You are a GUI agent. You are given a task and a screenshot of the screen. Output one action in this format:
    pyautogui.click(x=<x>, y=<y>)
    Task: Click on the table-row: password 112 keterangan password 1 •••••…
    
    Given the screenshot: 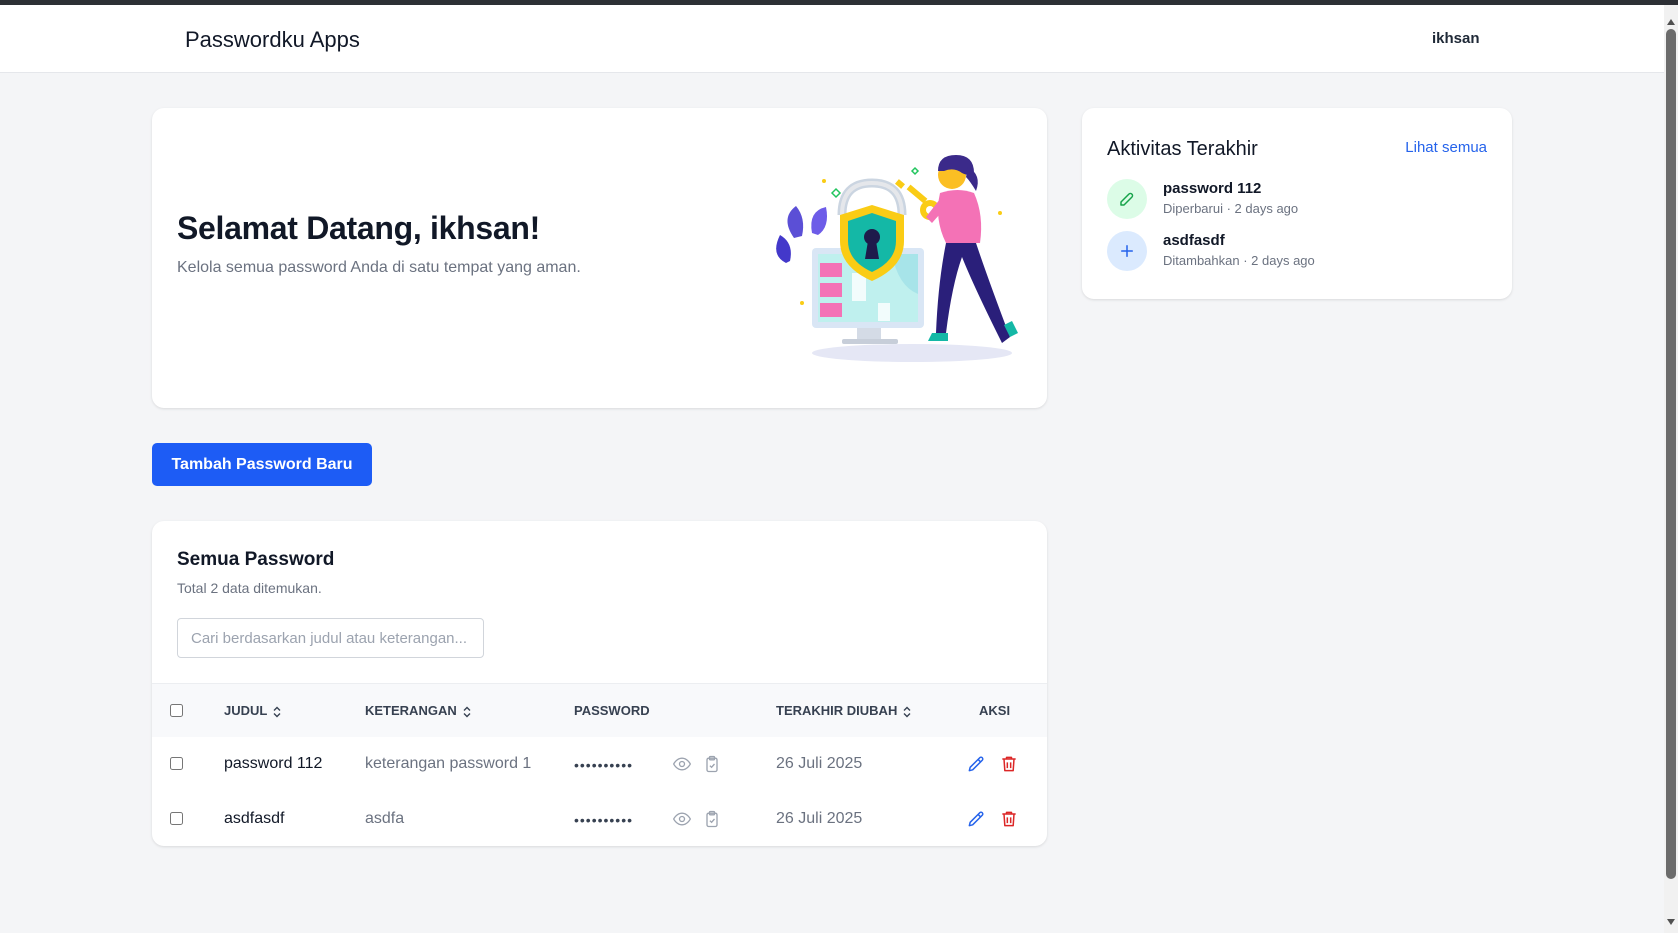 What is the action you would take?
    pyautogui.click(x=599, y=764)
    